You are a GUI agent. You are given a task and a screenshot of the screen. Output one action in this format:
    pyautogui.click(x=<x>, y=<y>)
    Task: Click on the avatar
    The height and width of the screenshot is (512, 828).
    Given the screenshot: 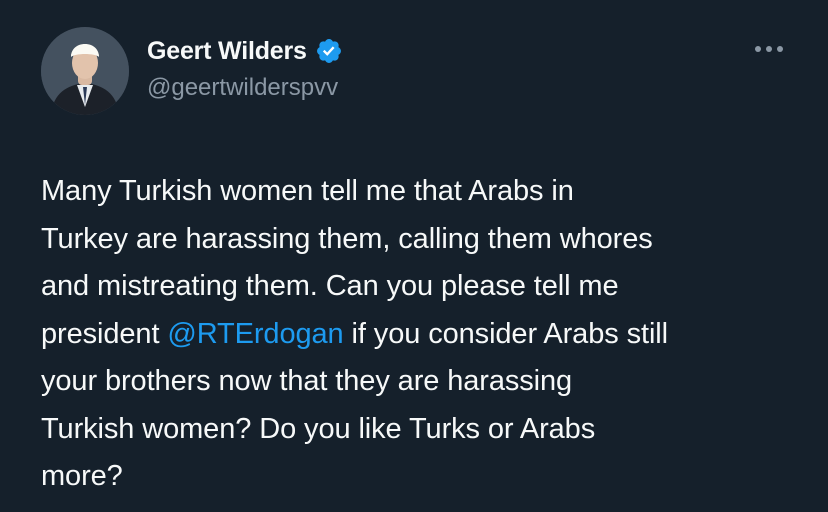 What is the action you would take?
    pyautogui.click(x=85, y=71)
    